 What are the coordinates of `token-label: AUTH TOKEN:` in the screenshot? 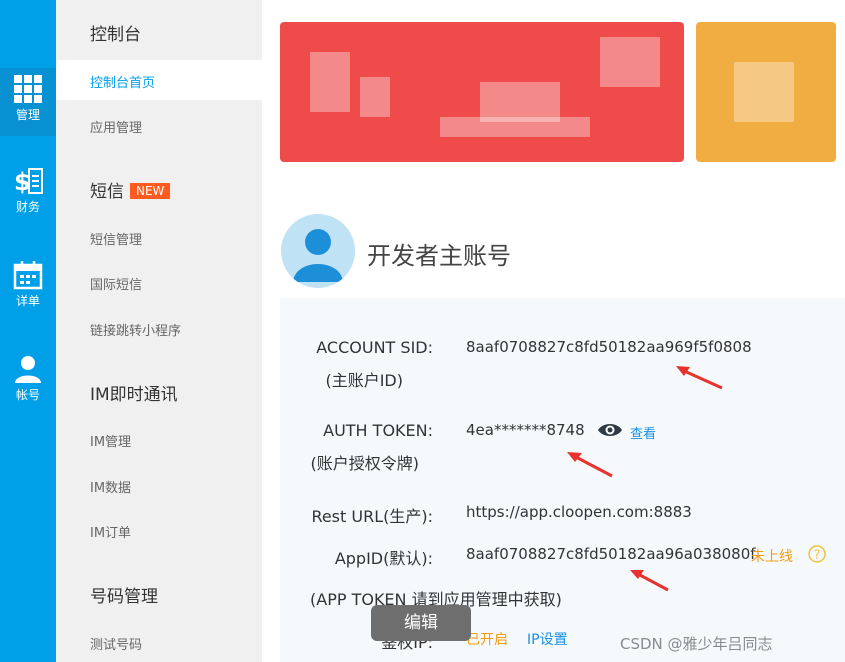 It's located at (378, 430).